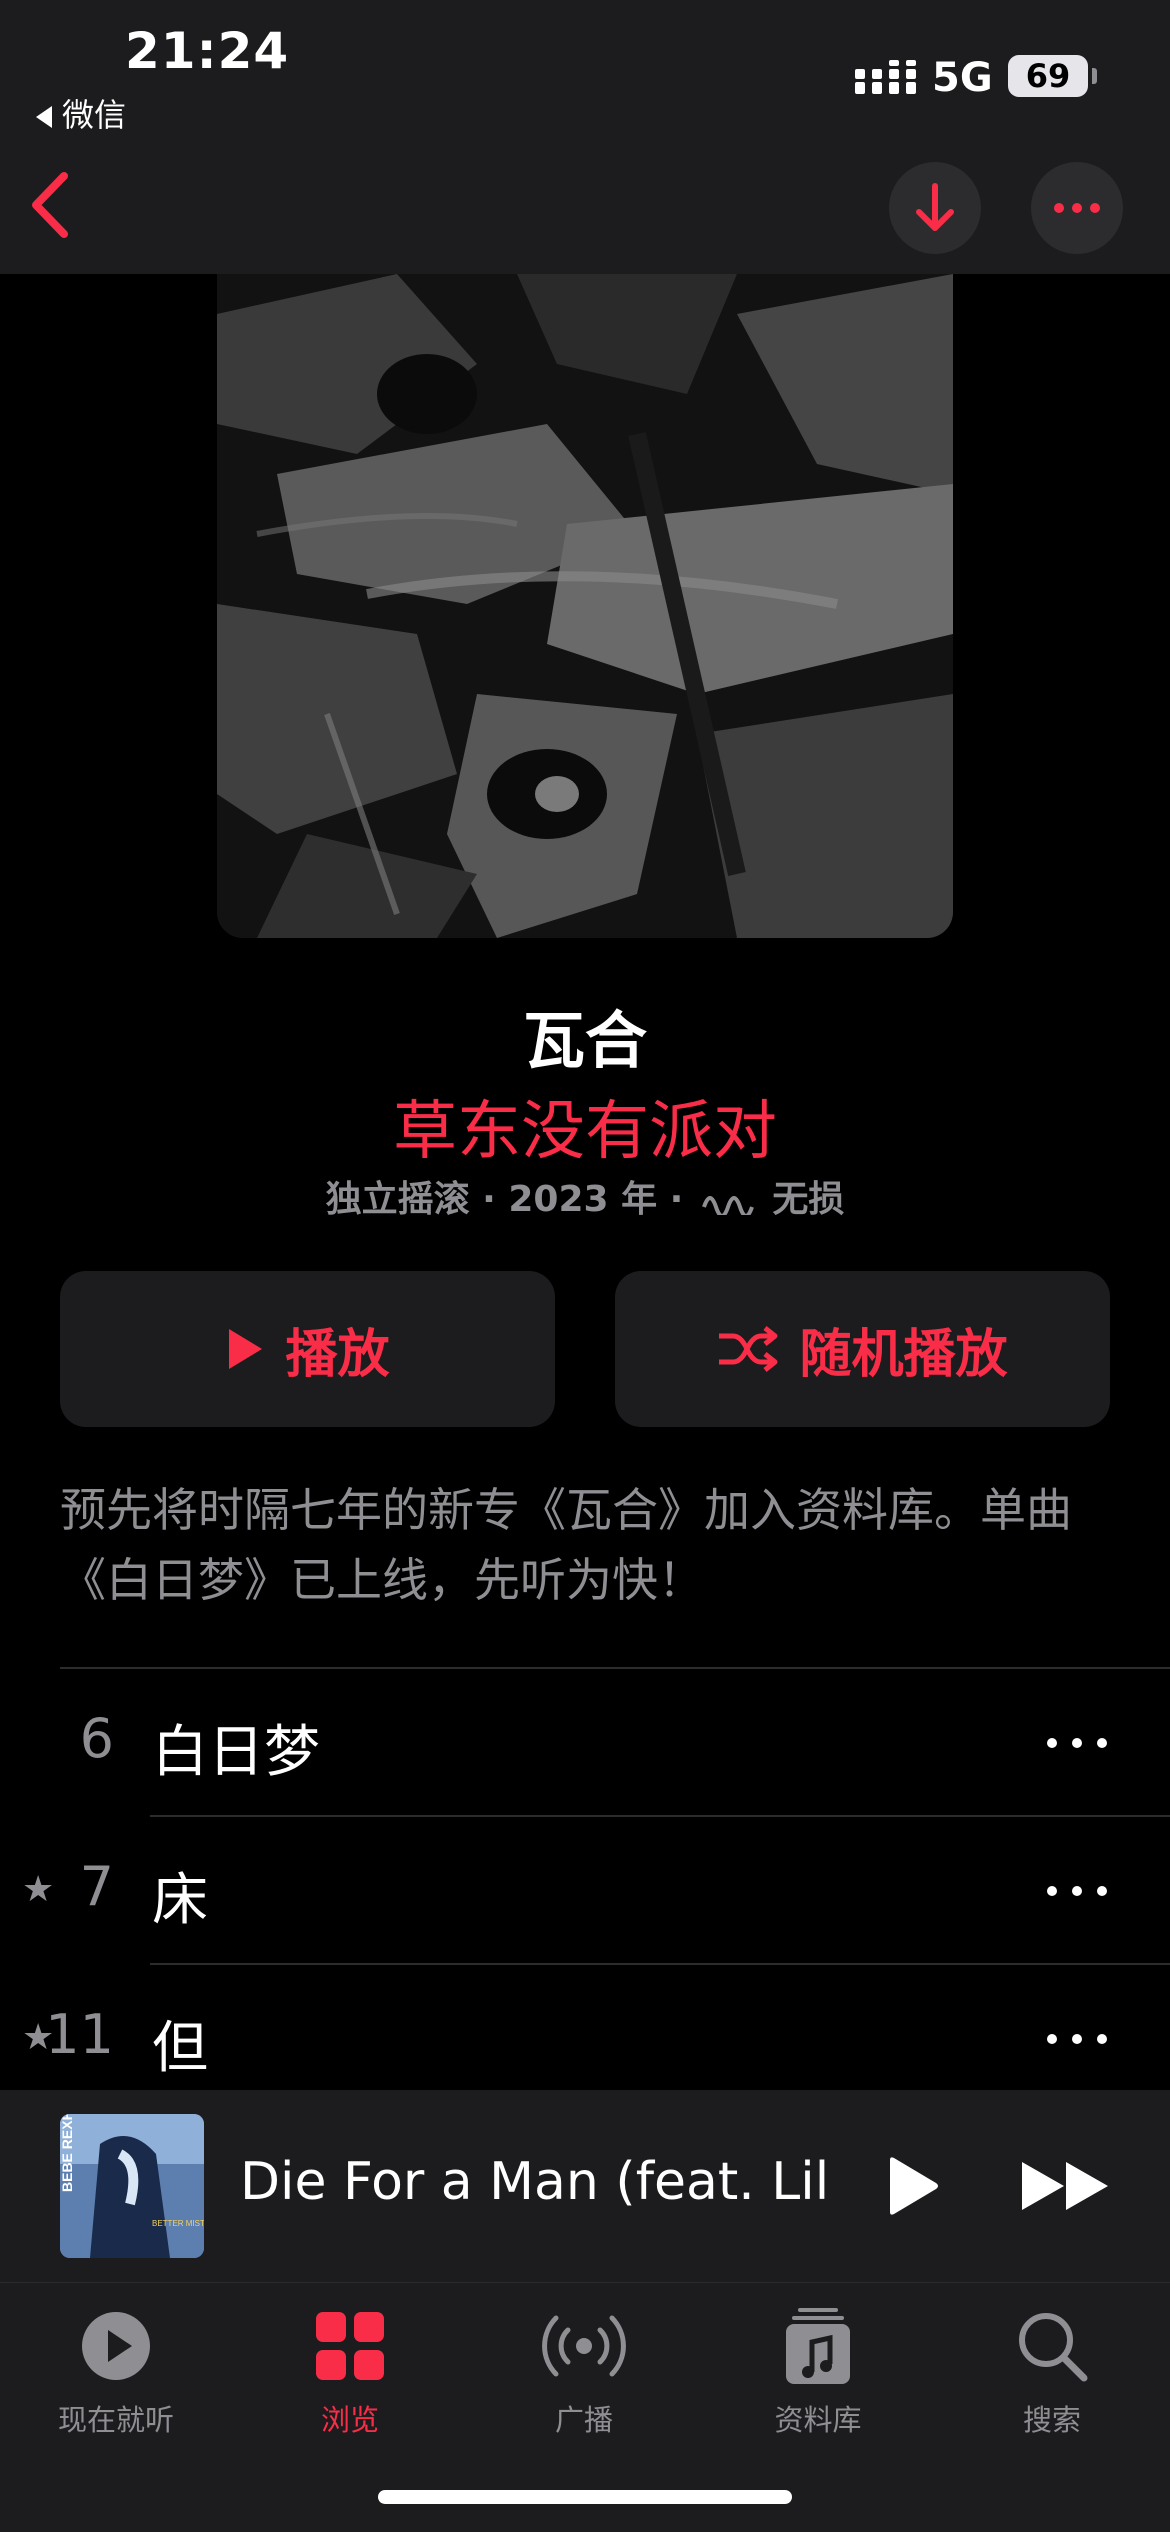 This screenshot has width=1170, height=2532. What do you see at coordinates (94, 115) in the screenshot?
I see `back-app-label: 微信` at bounding box center [94, 115].